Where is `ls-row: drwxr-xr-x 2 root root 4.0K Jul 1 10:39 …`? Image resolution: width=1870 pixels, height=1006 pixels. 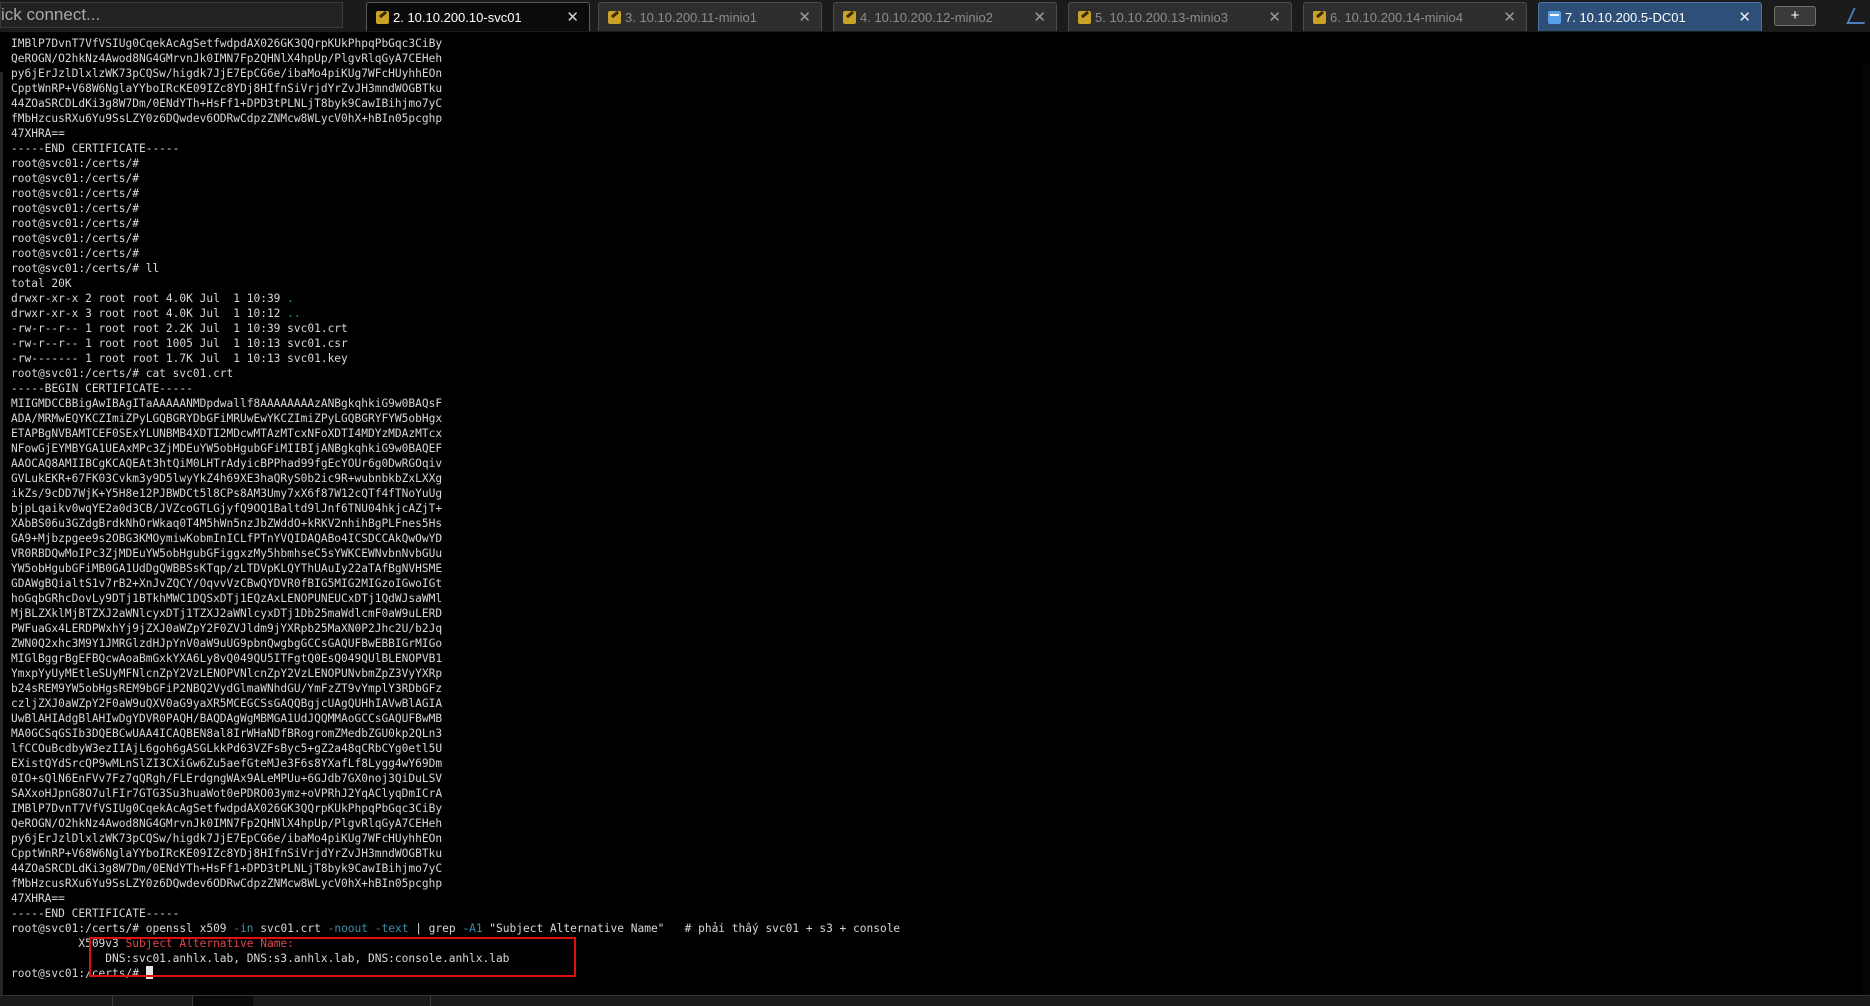
ls-row: drwxr-xr-x 2 root root 4.0K Jul 1 10:39 … is located at coordinates (455, 298).